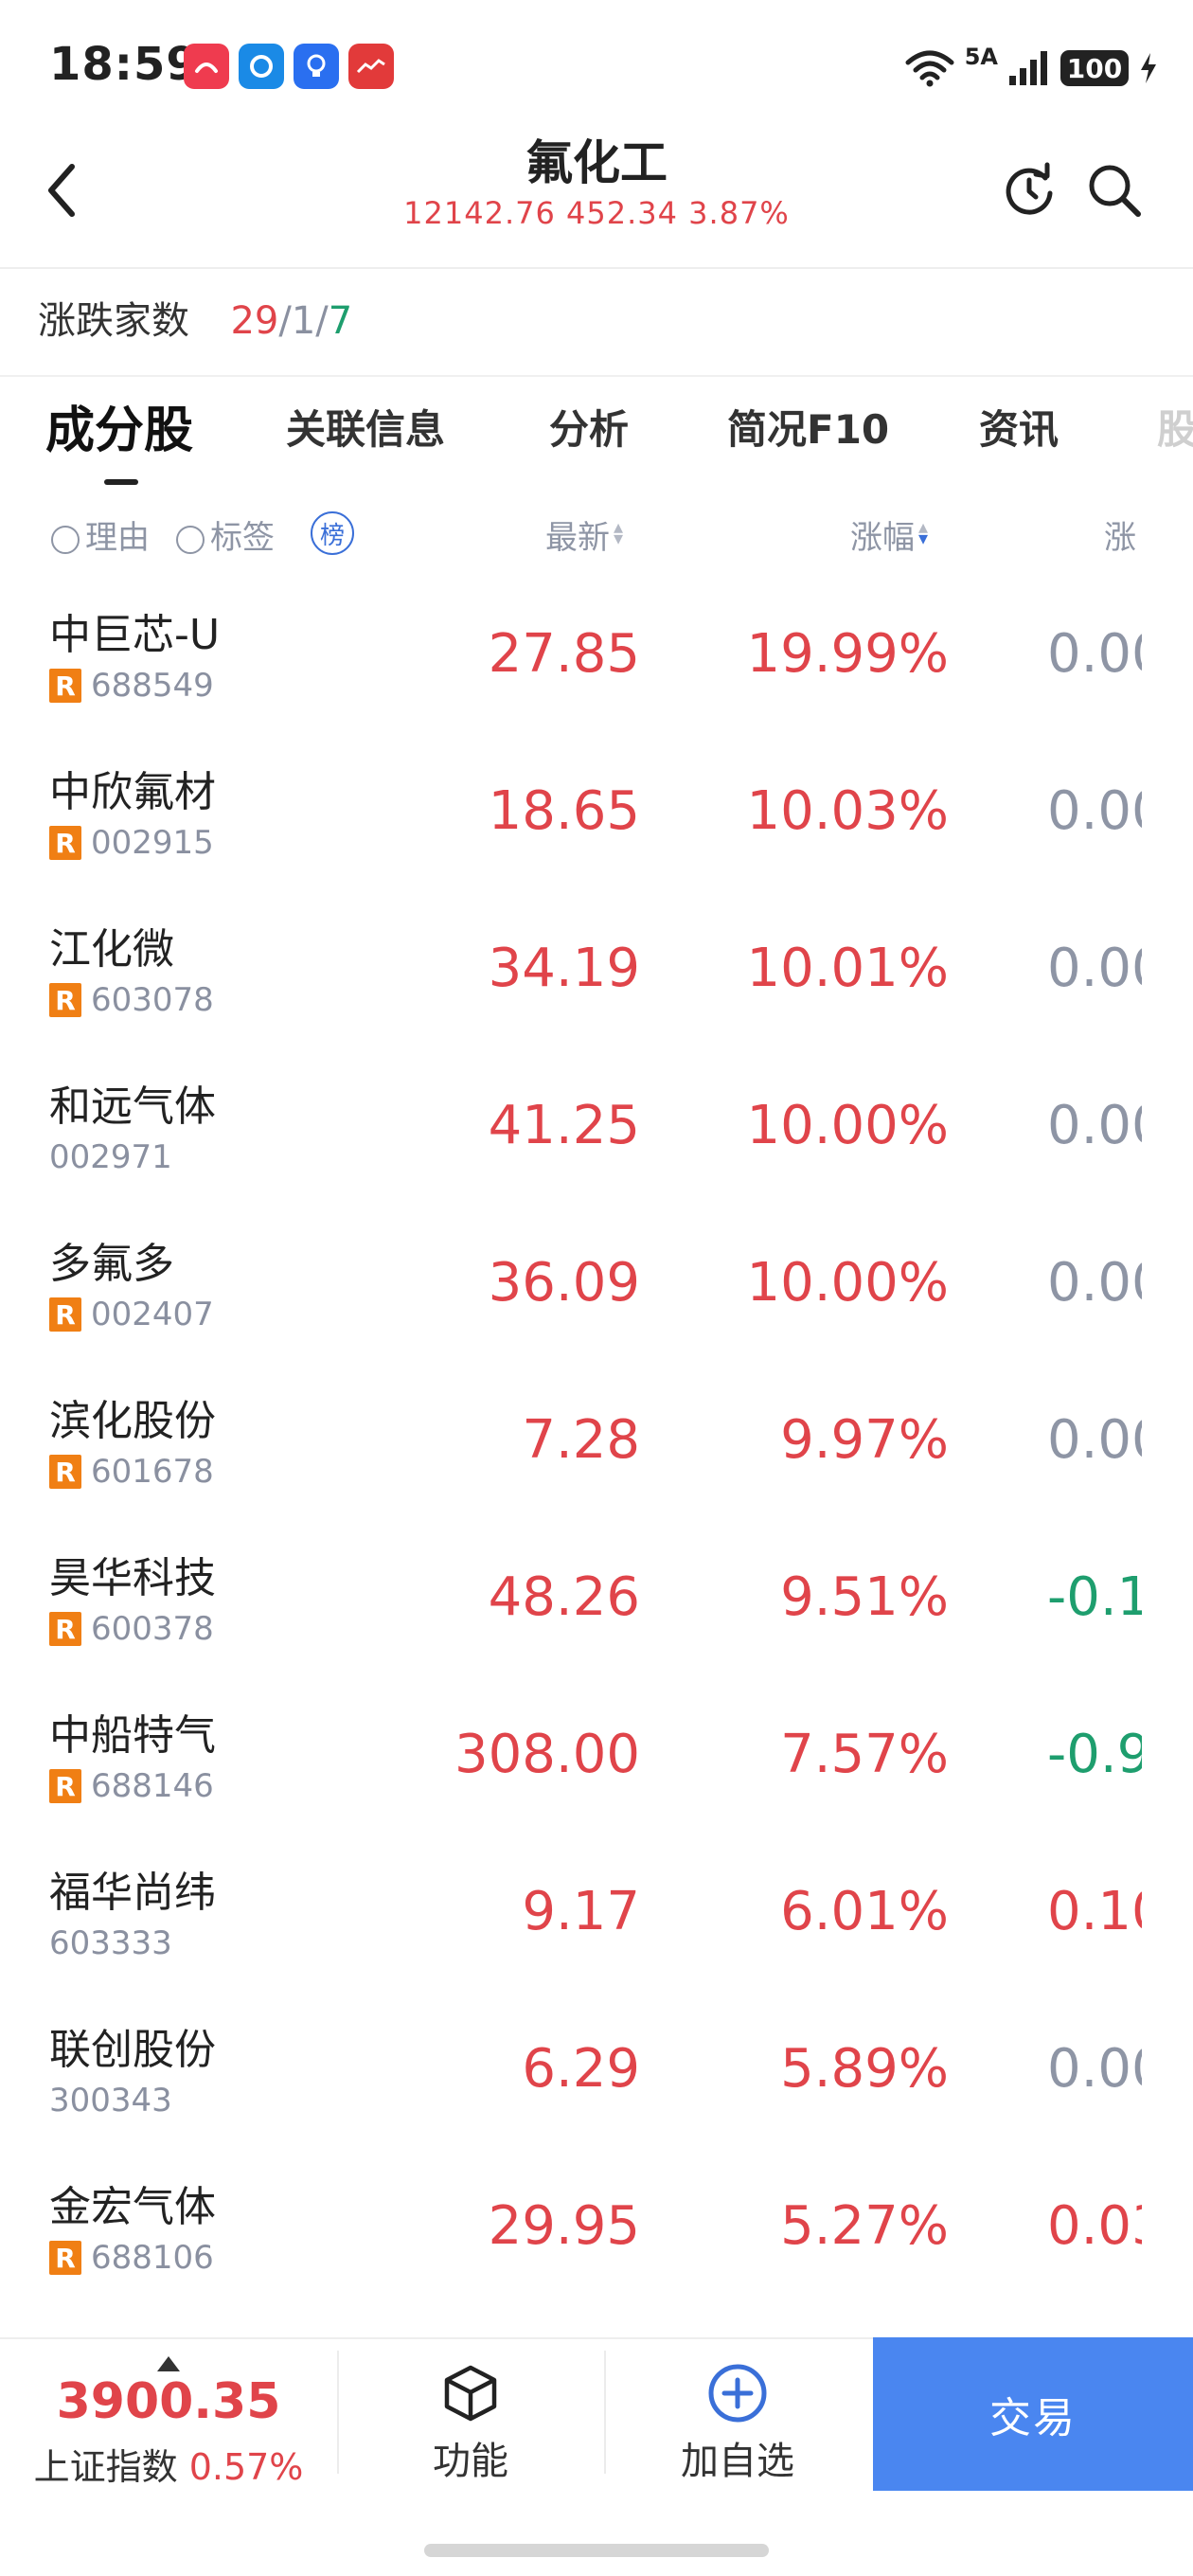  I want to click on network-type: 5A, so click(981, 57).